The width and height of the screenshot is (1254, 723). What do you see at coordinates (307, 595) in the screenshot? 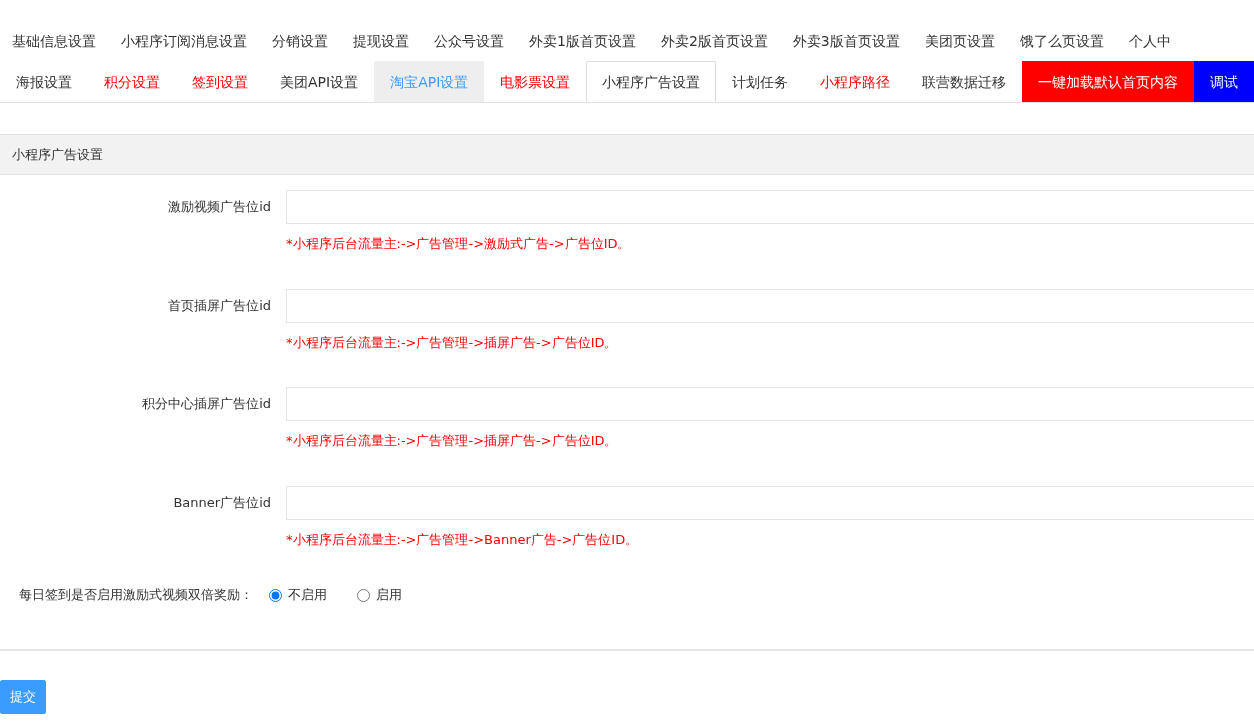
I see `radio-label: 不启用` at bounding box center [307, 595].